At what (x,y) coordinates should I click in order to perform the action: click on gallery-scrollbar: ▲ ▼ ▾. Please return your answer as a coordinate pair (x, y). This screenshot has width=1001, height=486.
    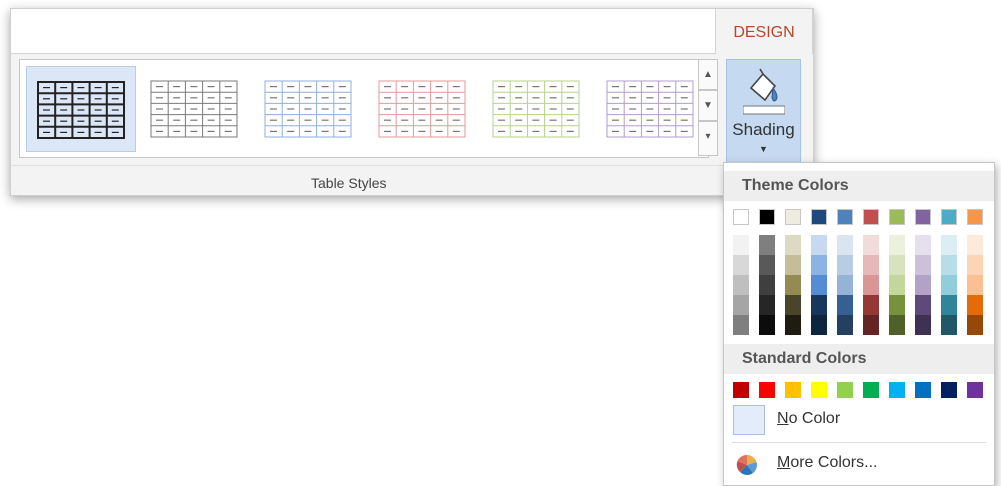
    Looking at the image, I should click on (708, 107).